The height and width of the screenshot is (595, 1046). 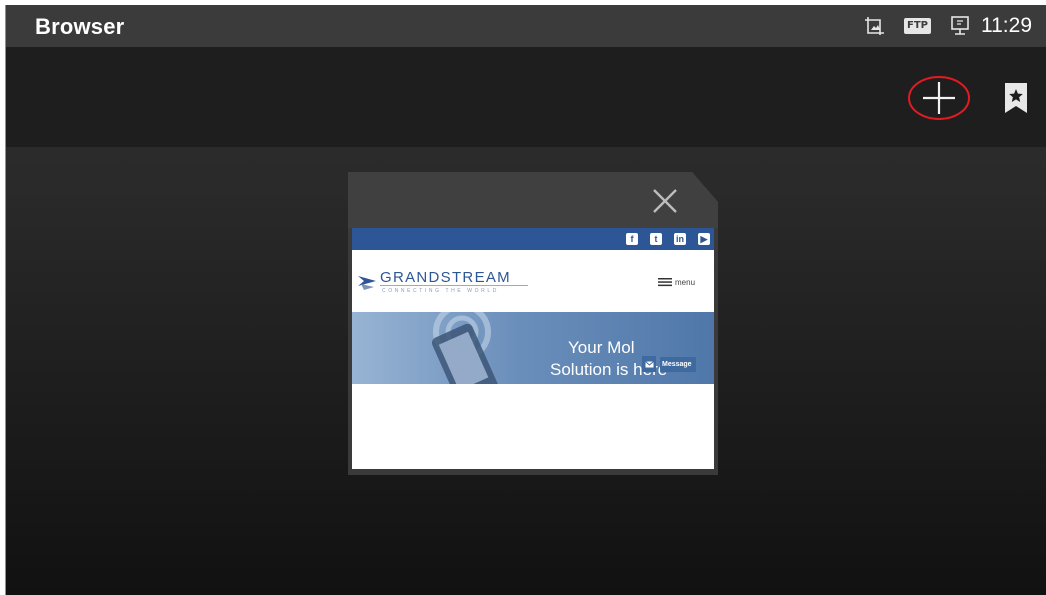 What do you see at coordinates (526, 26) in the screenshot?
I see `status-bar: Browser FTP 11:29` at bounding box center [526, 26].